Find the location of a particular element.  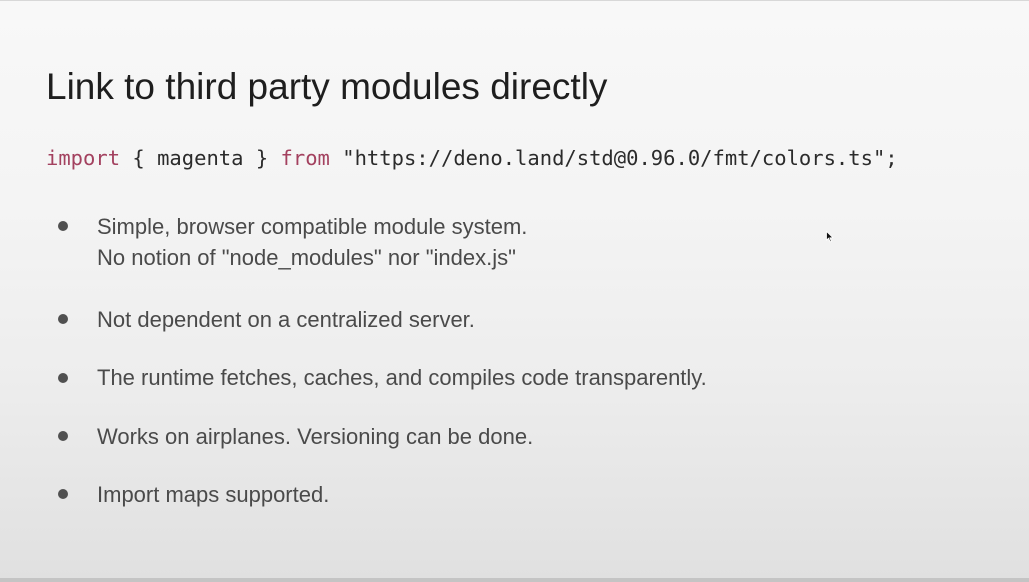

code-brace-open: { is located at coordinates (139, 158).